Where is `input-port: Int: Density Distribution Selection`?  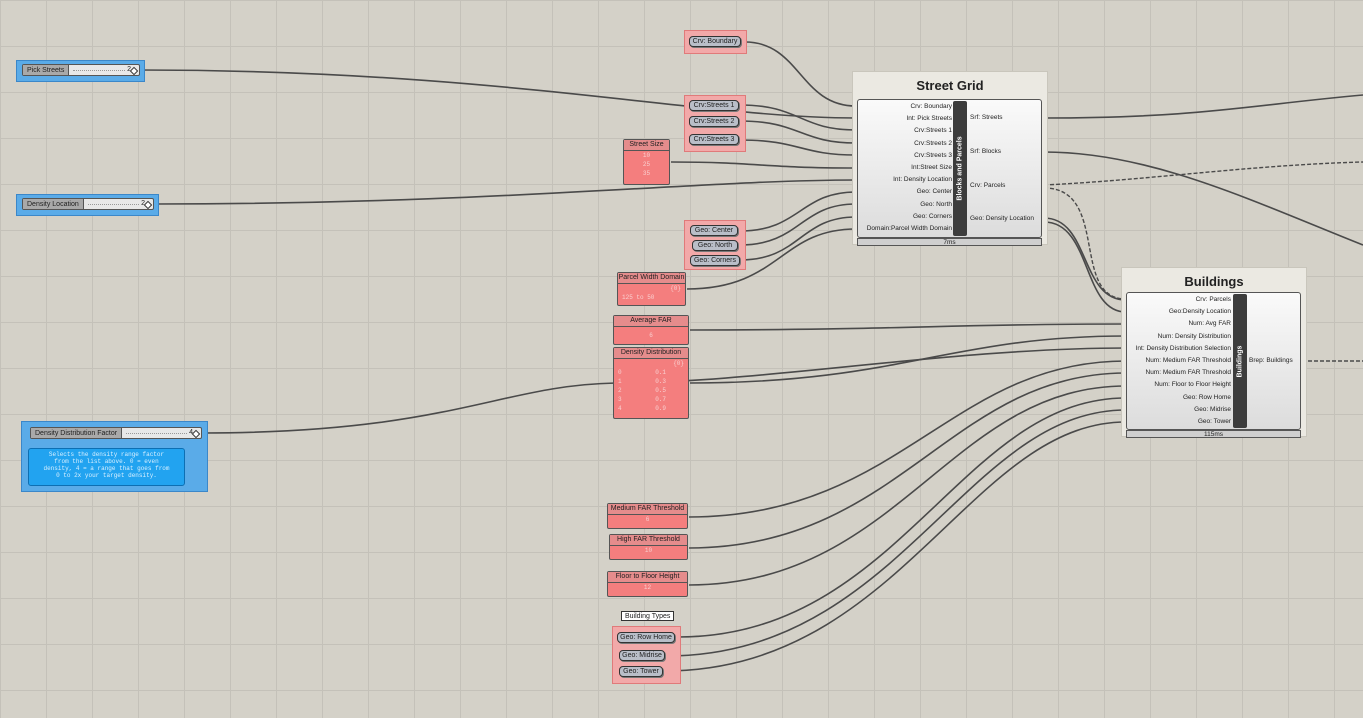 input-port: Int: Density Distribution Selection is located at coordinates (1180, 349).